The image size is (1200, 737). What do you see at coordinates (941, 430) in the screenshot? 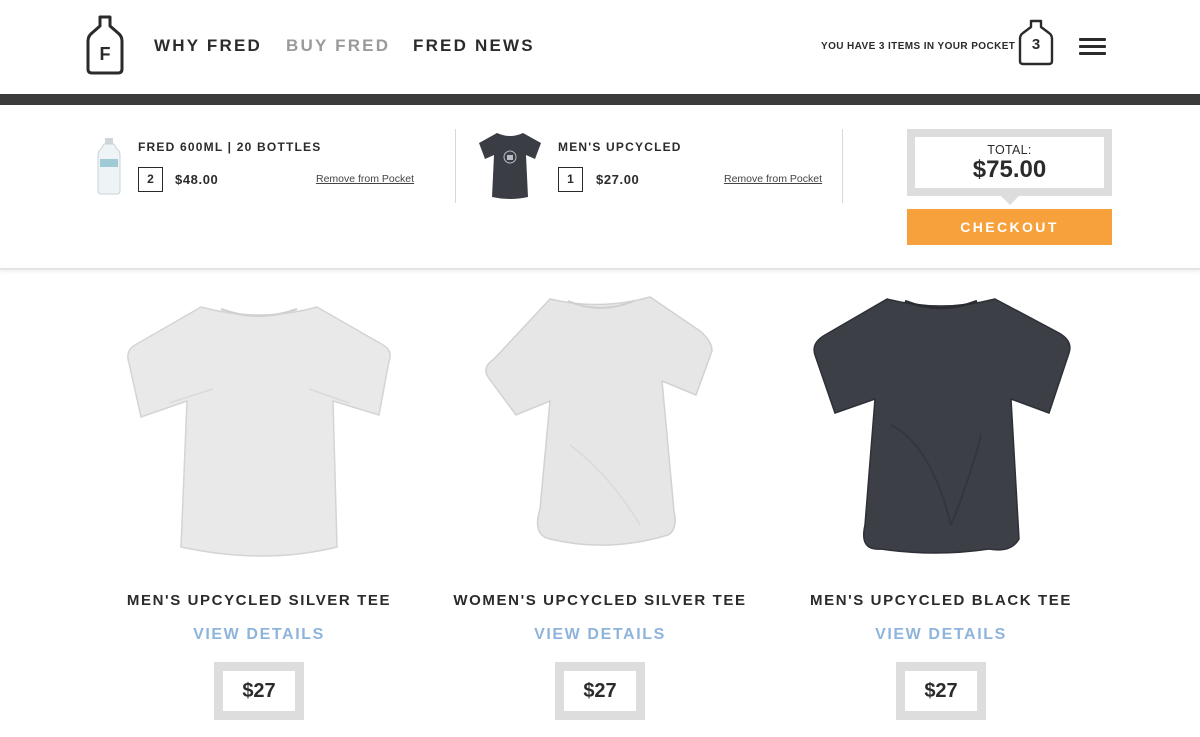
I see `black-tee-image-icon` at bounding box center [941, 430].